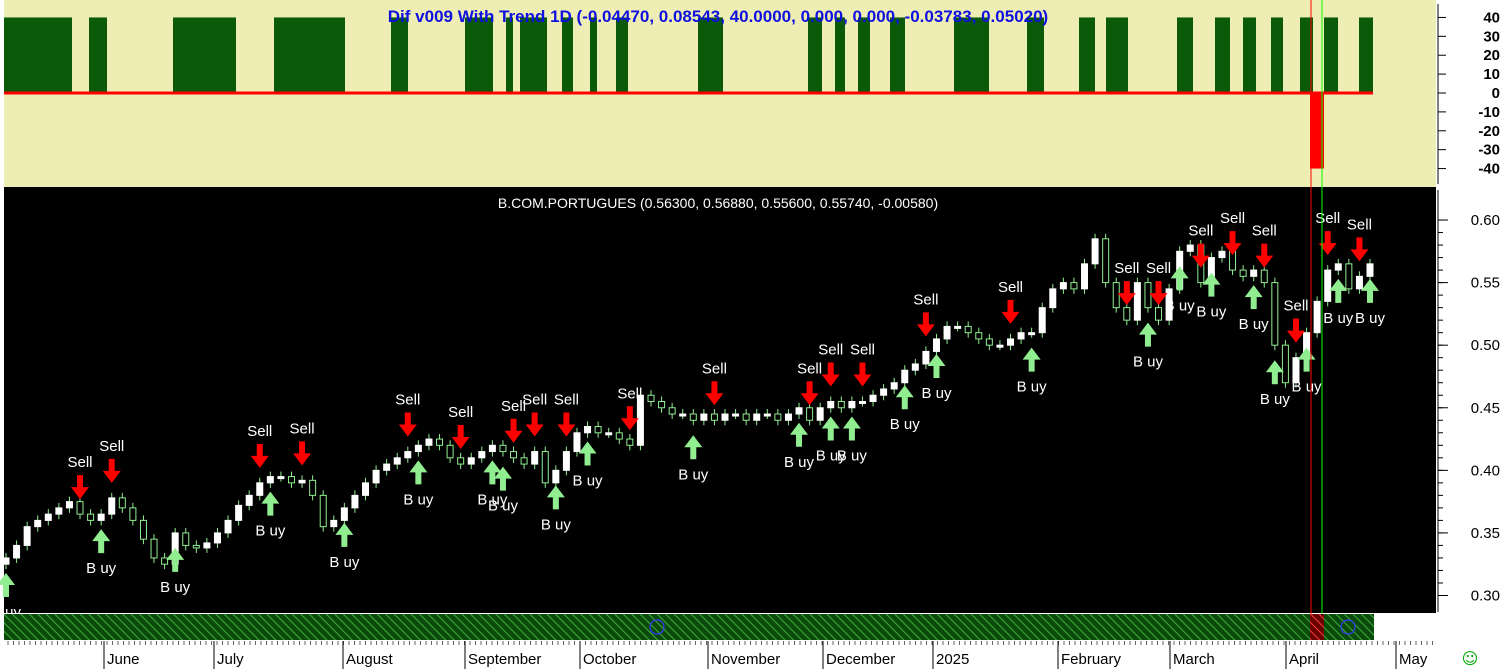  What do you see at coordinates (1485, 595) in the screenshot?
I see `price-tick-label: 0.30` at bounding box center [1485, 595].